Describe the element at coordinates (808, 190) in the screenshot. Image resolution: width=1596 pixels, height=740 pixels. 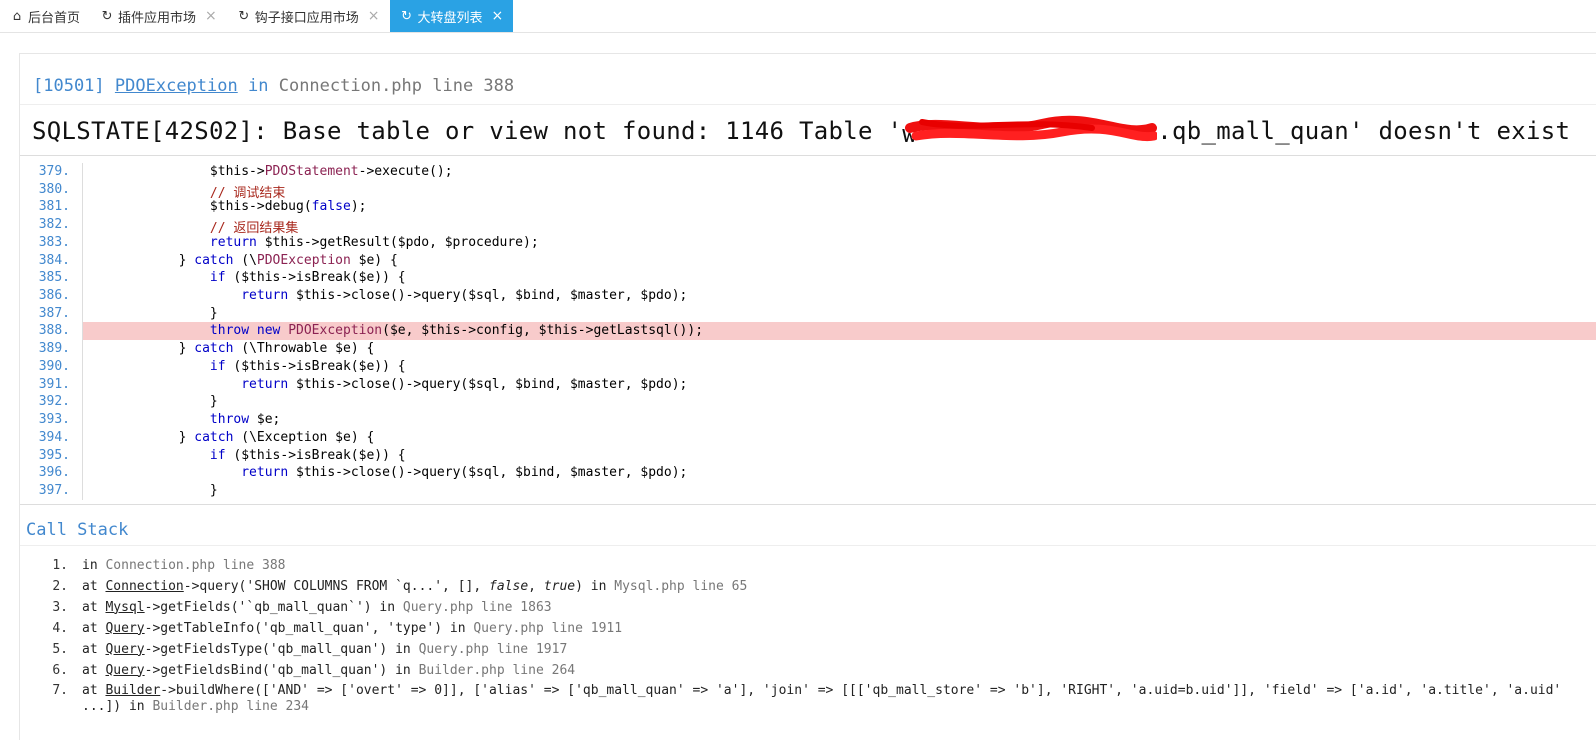
I see `source-line: 380. // 调试结束` at that location.